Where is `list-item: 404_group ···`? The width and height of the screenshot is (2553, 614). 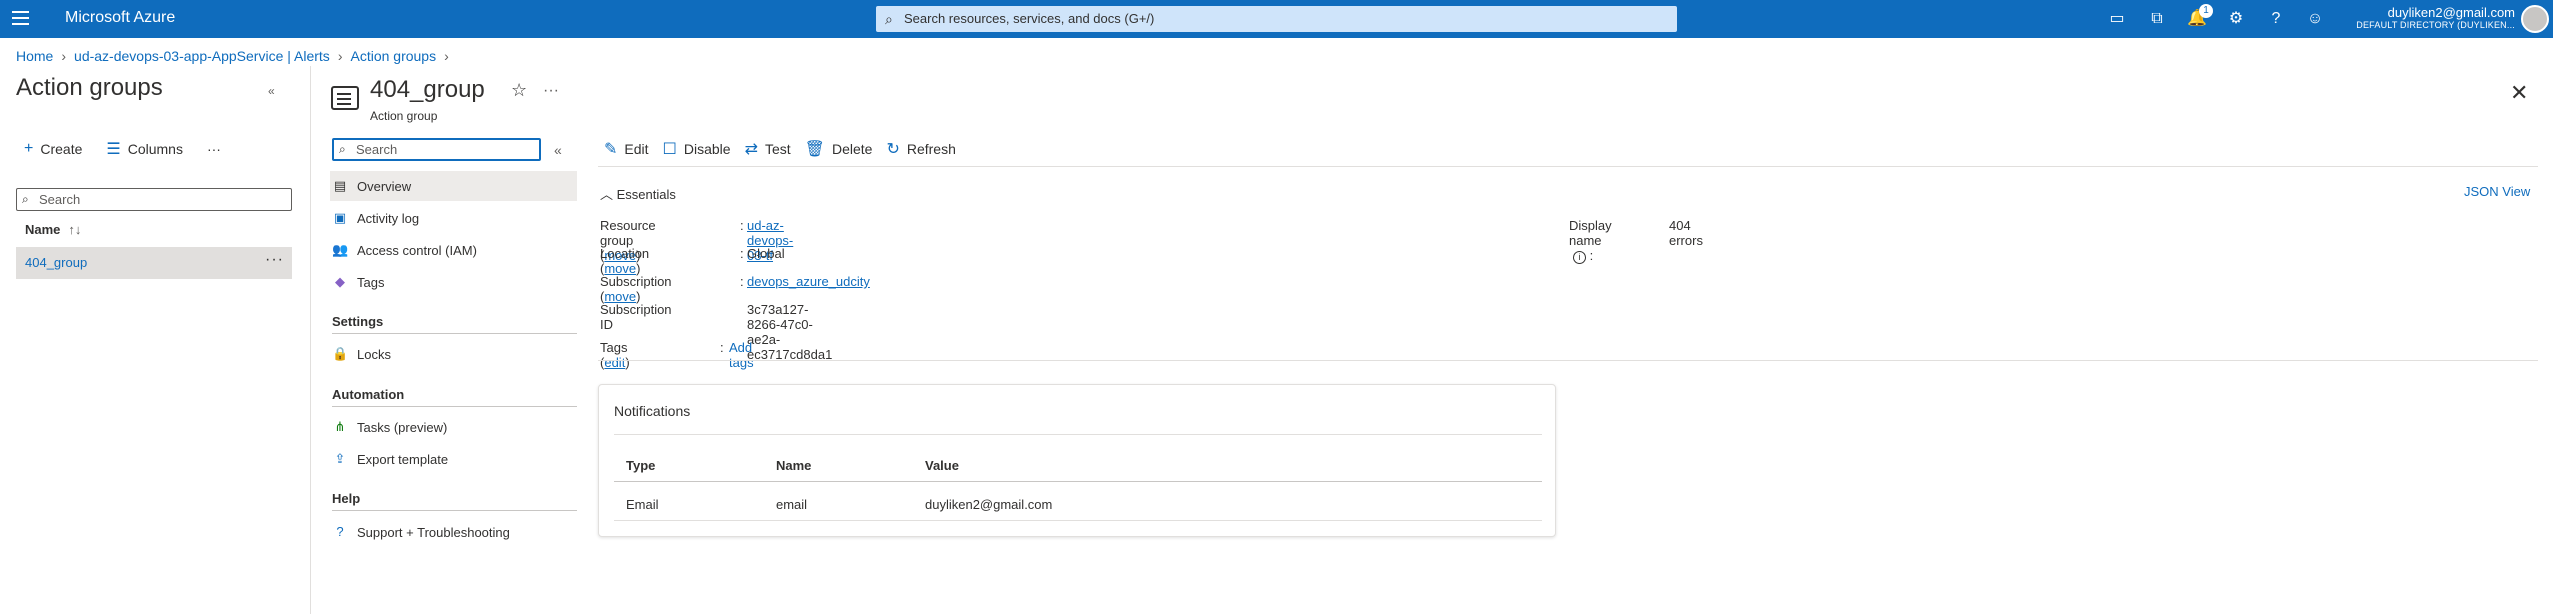
list-item: 404_group ··· is located at coordinates (154, 263).